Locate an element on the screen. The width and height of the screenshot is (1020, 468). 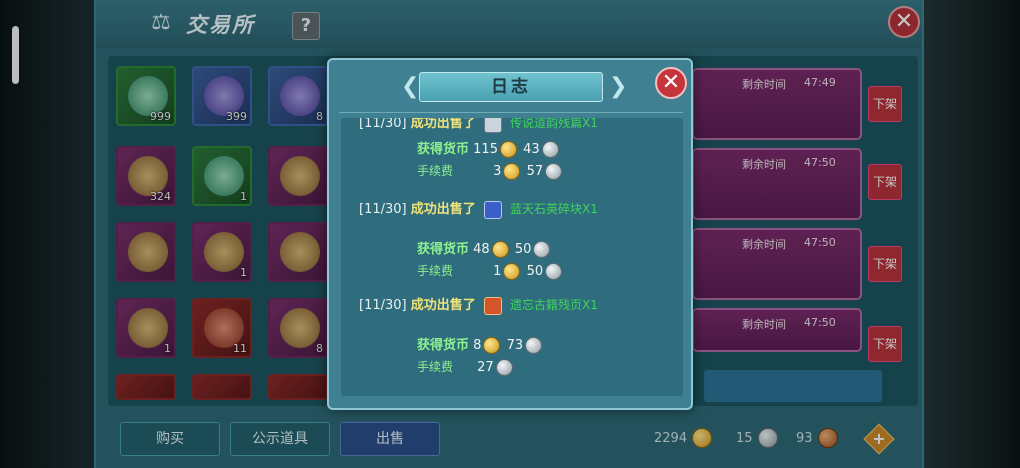
gain-gold: 8 is located at coordinates (477, 345).